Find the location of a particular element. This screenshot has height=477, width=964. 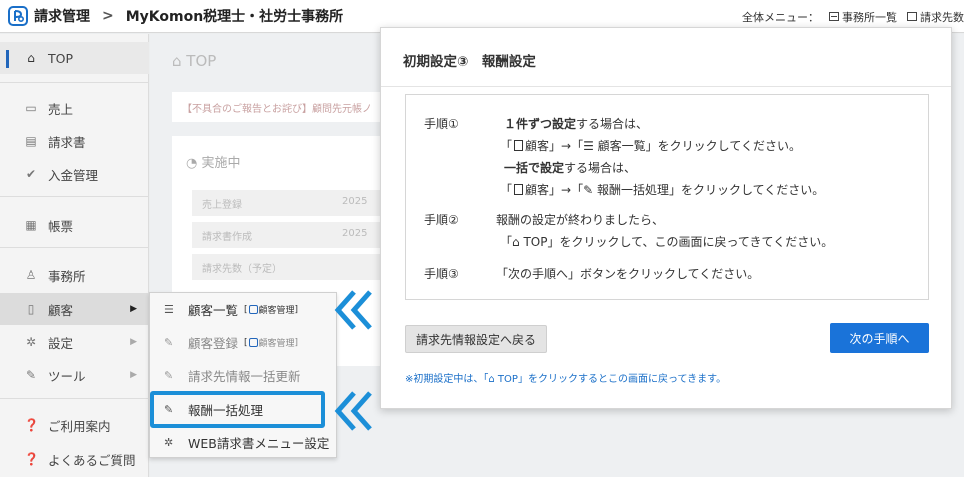

billing-count-link: 請求先数 is located at coordinates (935, 17).